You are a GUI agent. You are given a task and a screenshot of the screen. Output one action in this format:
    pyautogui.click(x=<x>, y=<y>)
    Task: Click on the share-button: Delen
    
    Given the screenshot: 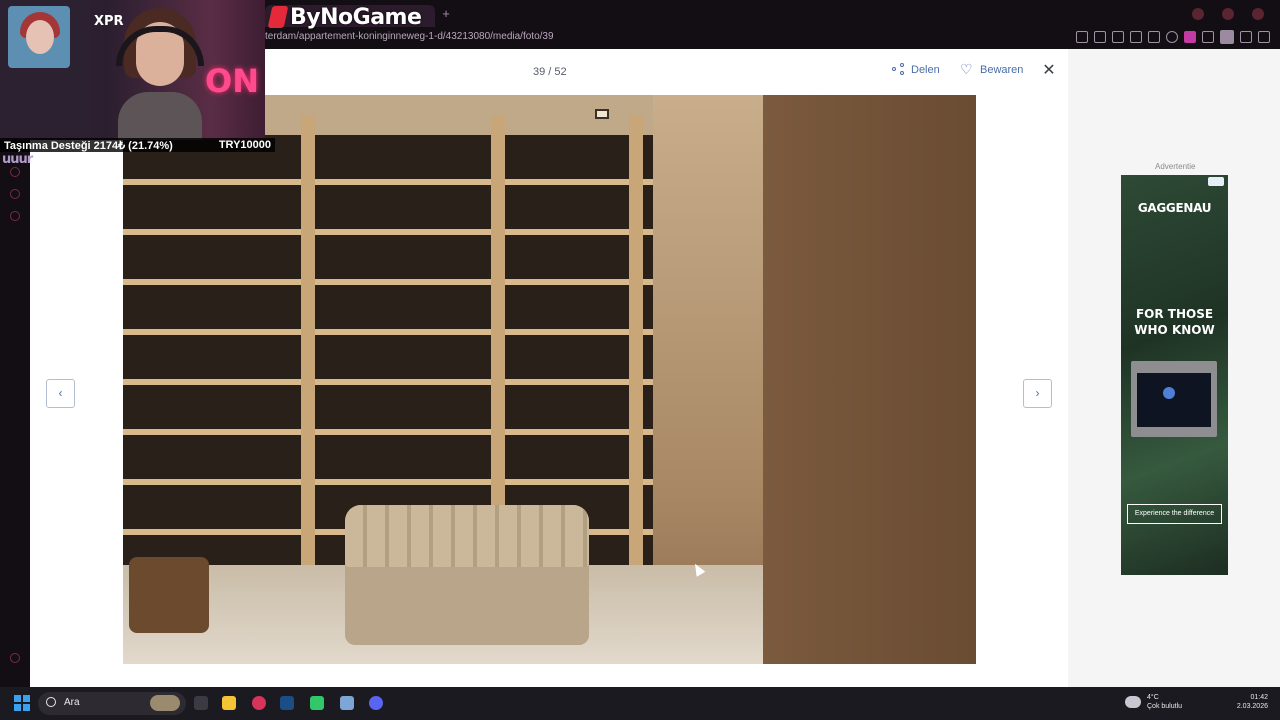 What is the action you would take?
    pyautogui.click(x=916, y=69)
    